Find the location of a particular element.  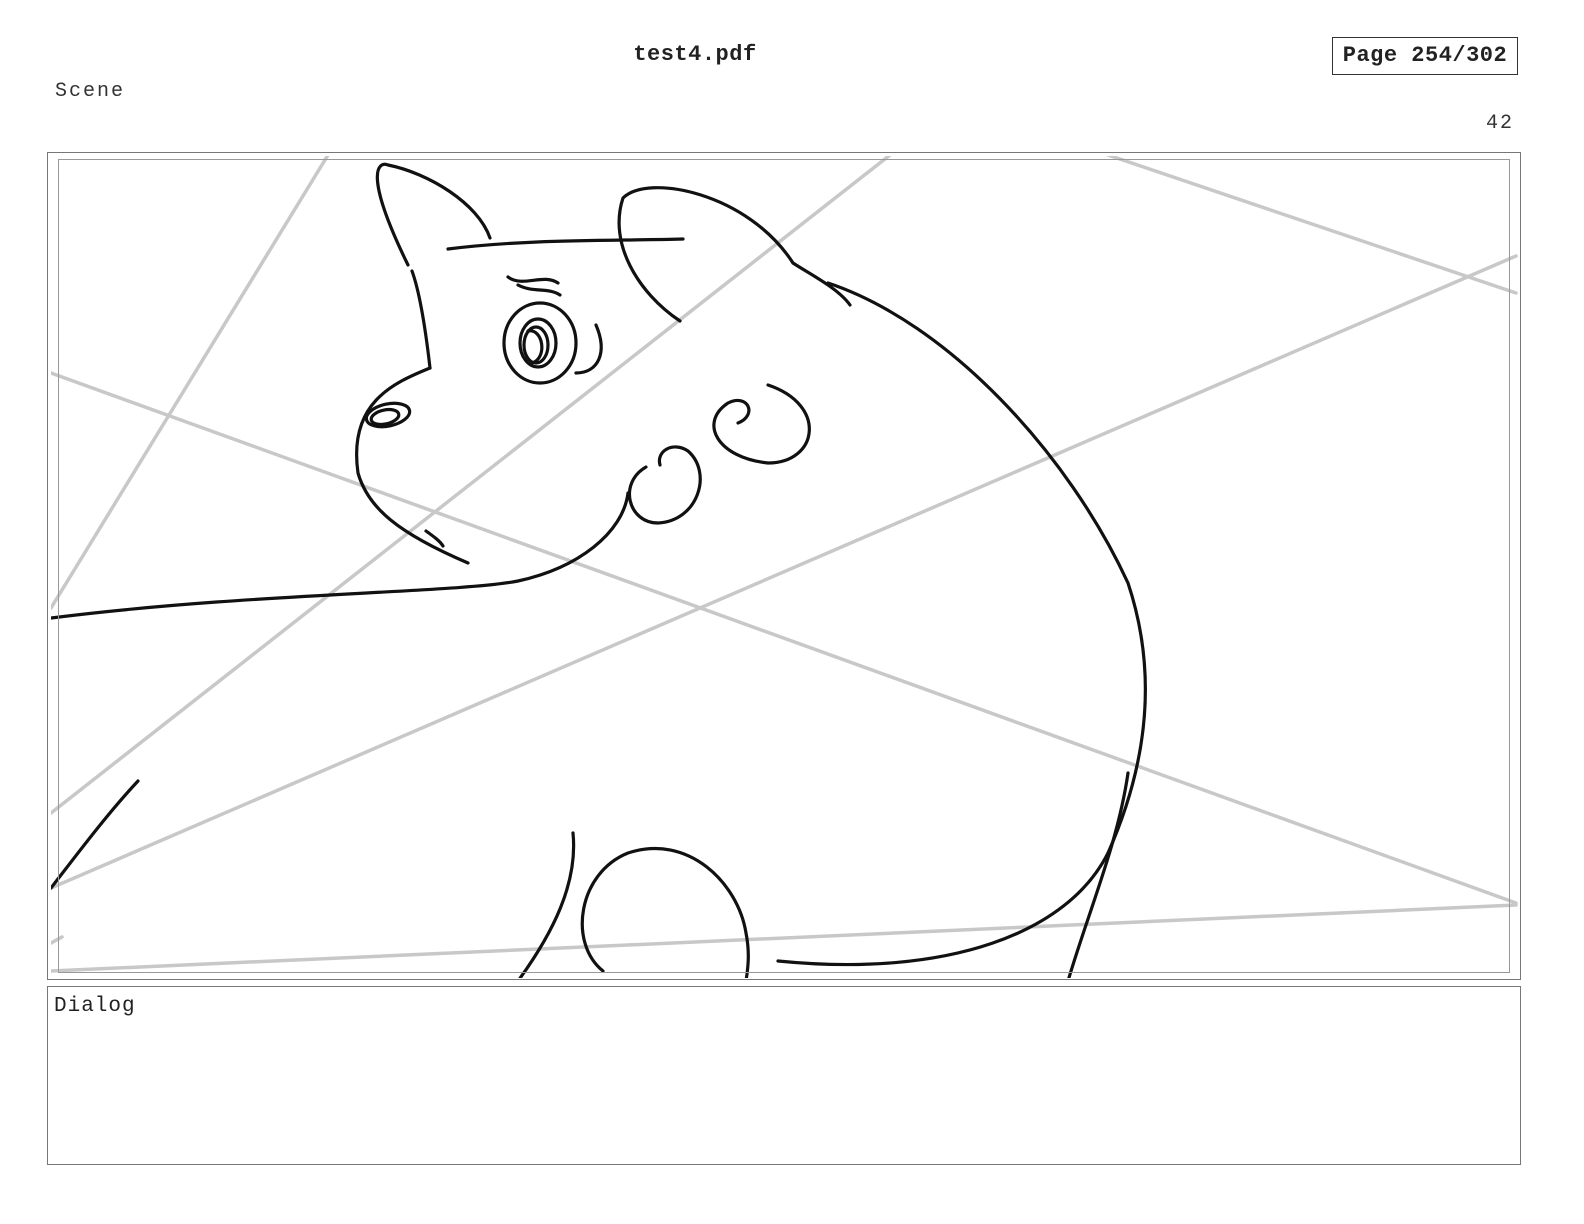

dialog-box: Dialog is located at coordinates (784, 1075).